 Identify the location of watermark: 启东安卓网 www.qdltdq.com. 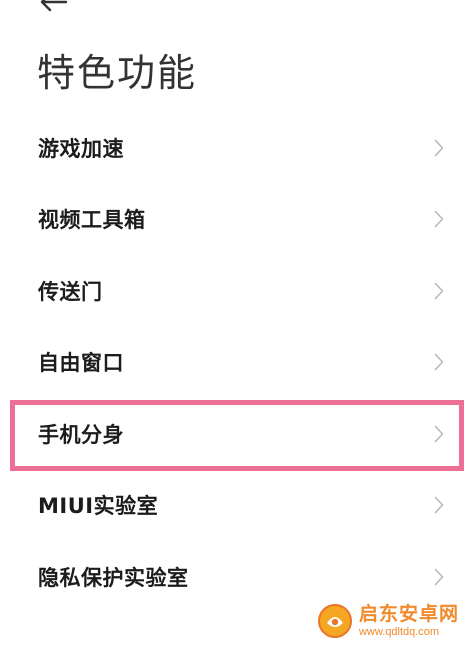
(388, 621).